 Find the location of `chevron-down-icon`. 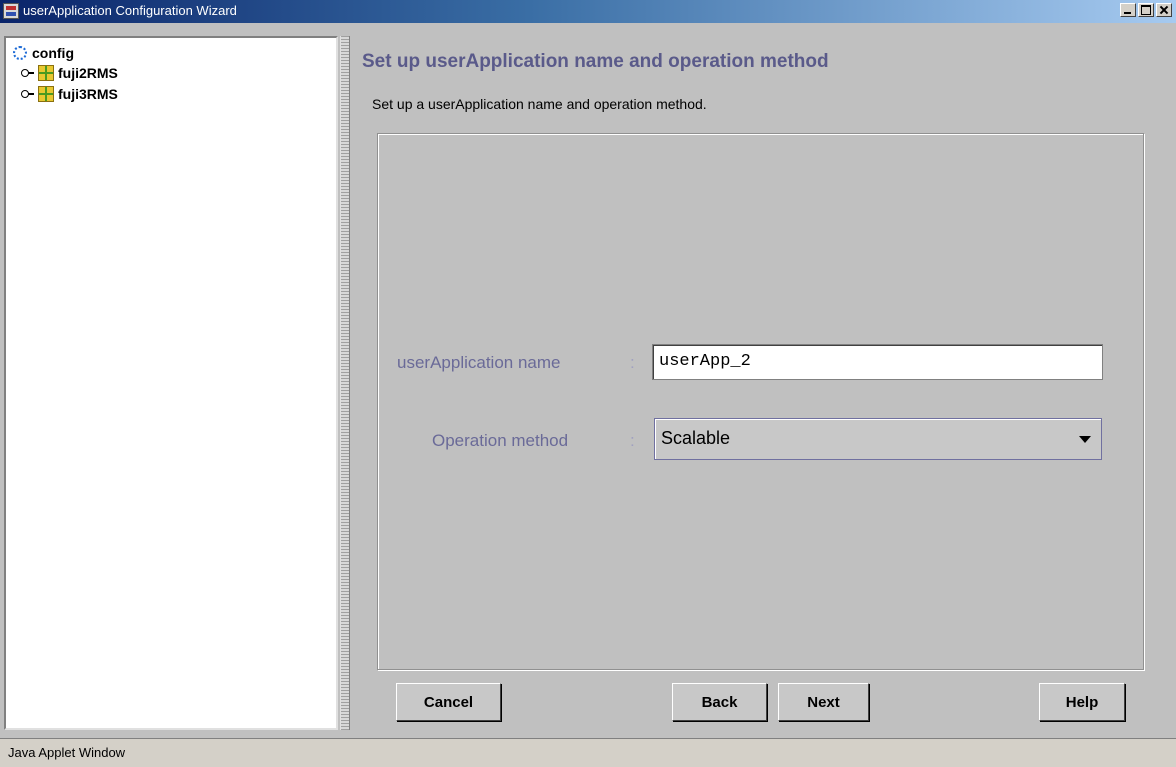

chevron-down-icon is located at coordinates (1085, 439).